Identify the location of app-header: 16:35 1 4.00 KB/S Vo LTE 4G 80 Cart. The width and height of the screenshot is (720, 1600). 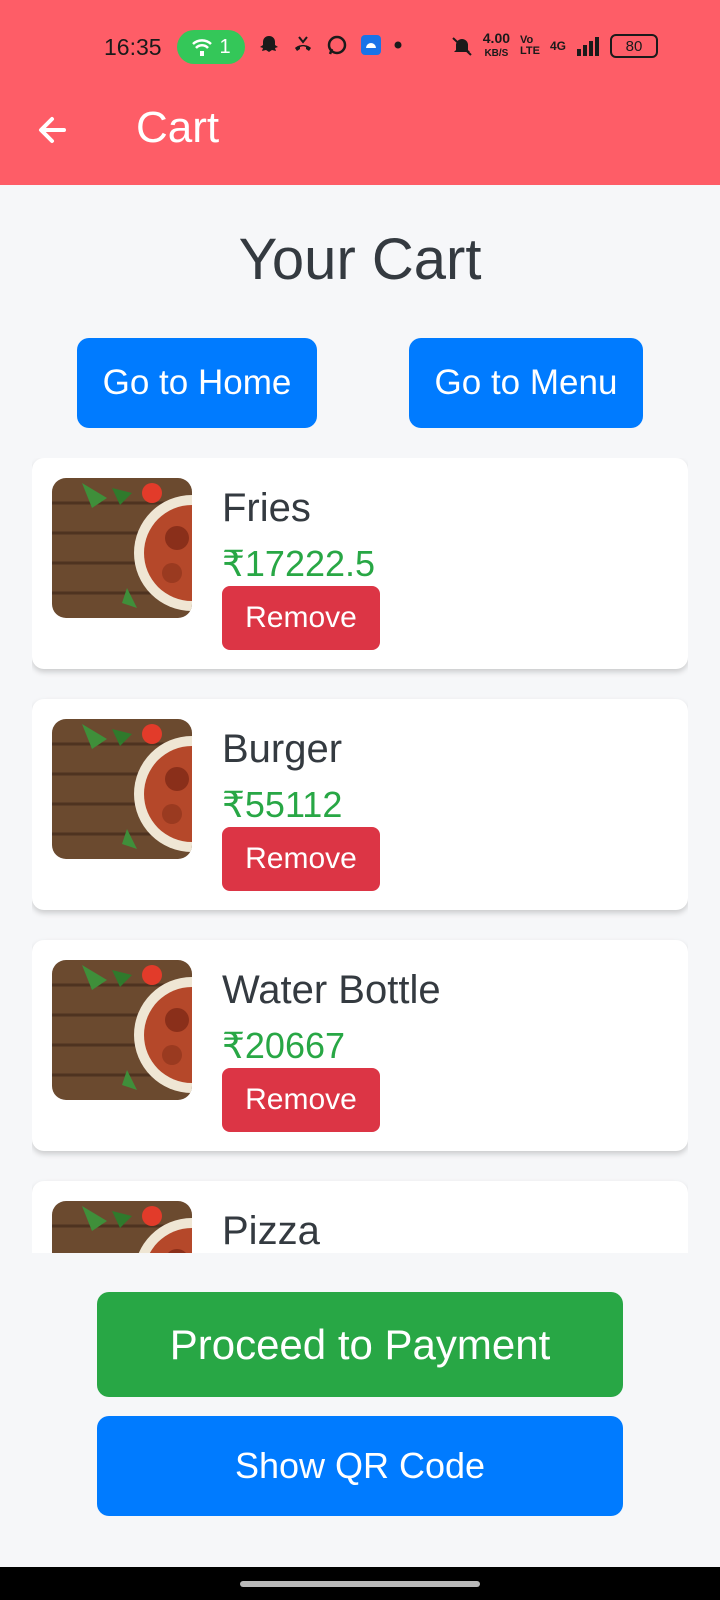
(360, 92).